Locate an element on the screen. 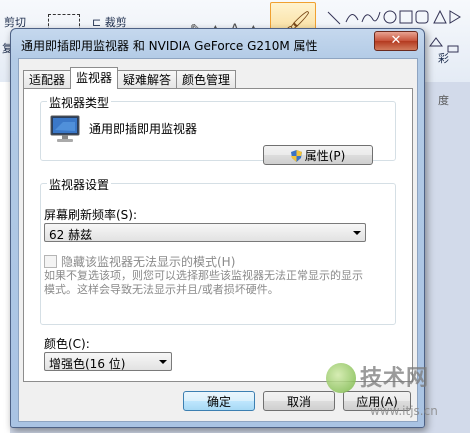  refresh-rate-select: 62 赫兹 is located at coordinates (205, 232).